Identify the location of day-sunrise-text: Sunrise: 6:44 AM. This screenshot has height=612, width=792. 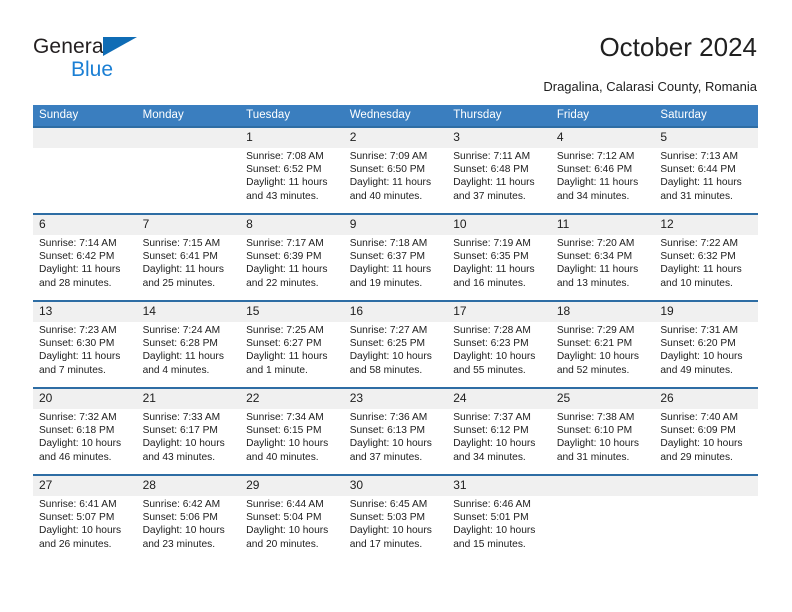
(285, 504).